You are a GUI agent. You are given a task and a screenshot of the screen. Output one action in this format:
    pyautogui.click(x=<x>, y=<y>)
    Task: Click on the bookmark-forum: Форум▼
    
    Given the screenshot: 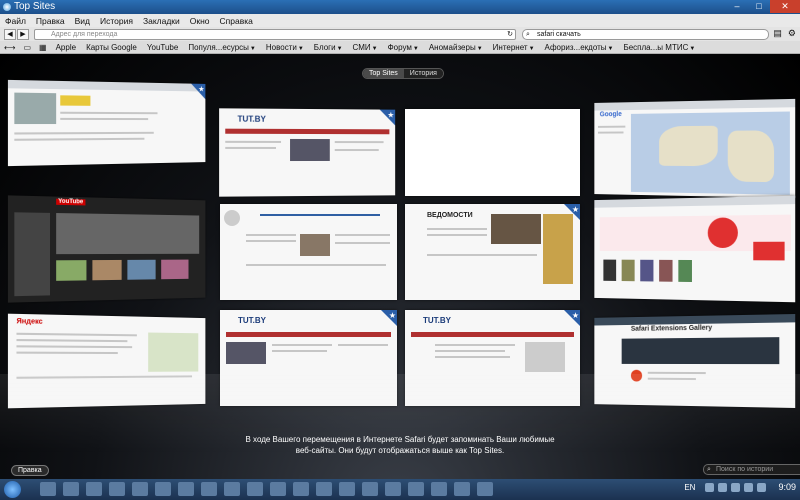 What is the action you would take?
    pyautogui.click(x=403, y=47)
    